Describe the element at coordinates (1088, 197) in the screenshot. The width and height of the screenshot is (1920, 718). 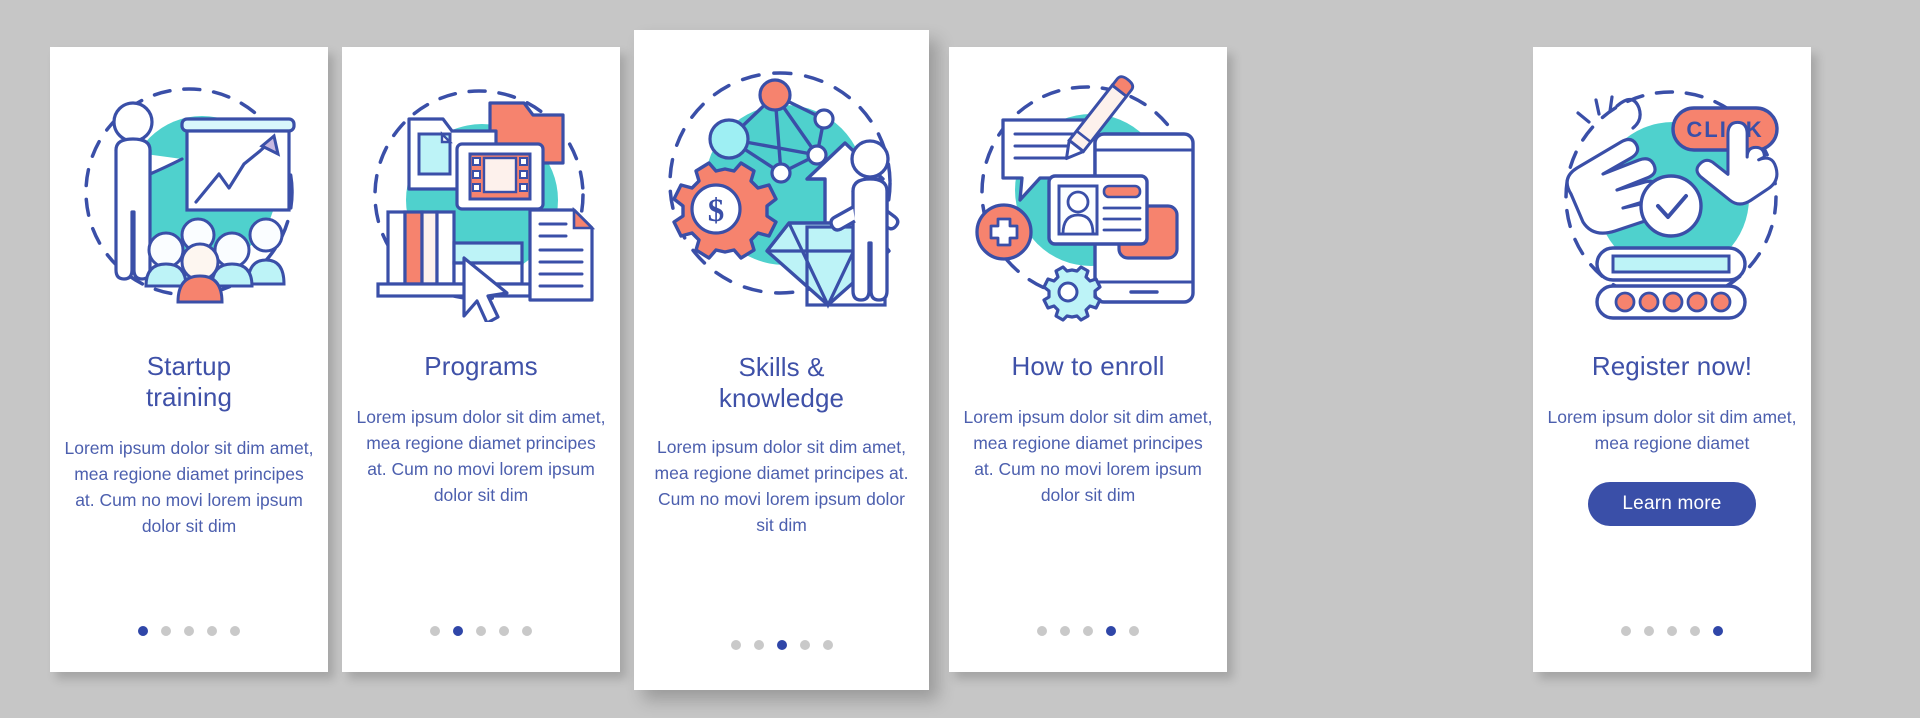
I see `illustration-tablet-id-card-pencil` at that location.